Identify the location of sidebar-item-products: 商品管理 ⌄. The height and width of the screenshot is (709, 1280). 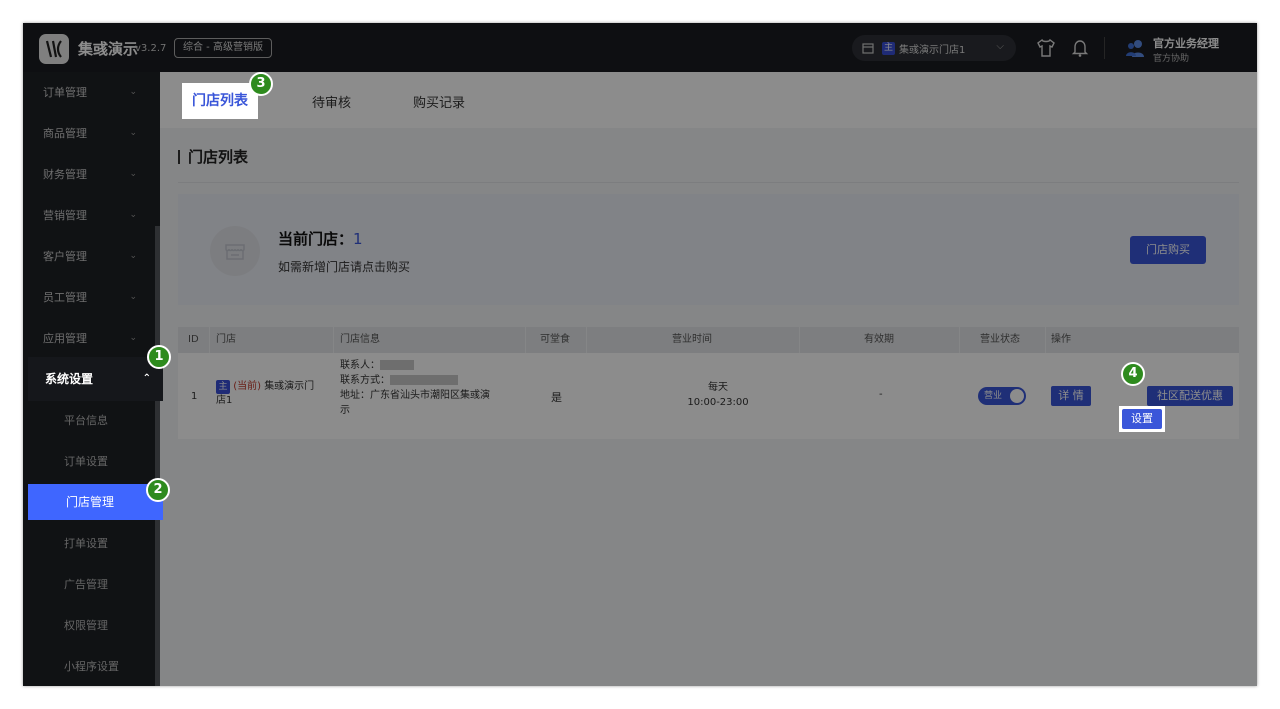
(89, 133).